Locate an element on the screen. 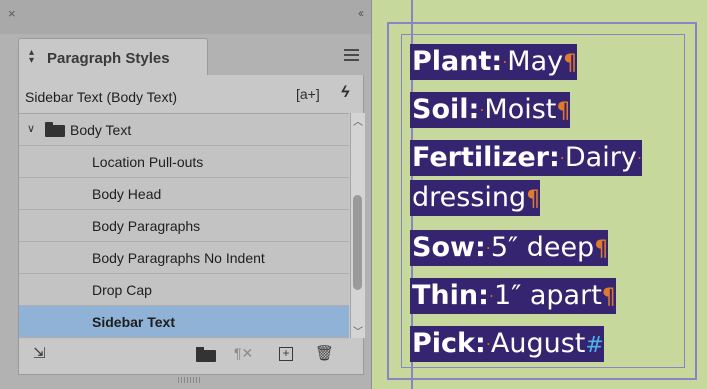 The width and height of the screenshot is (707, 389). collapse-panel-icon: ‹‹ is located at coordinates (361, 13).